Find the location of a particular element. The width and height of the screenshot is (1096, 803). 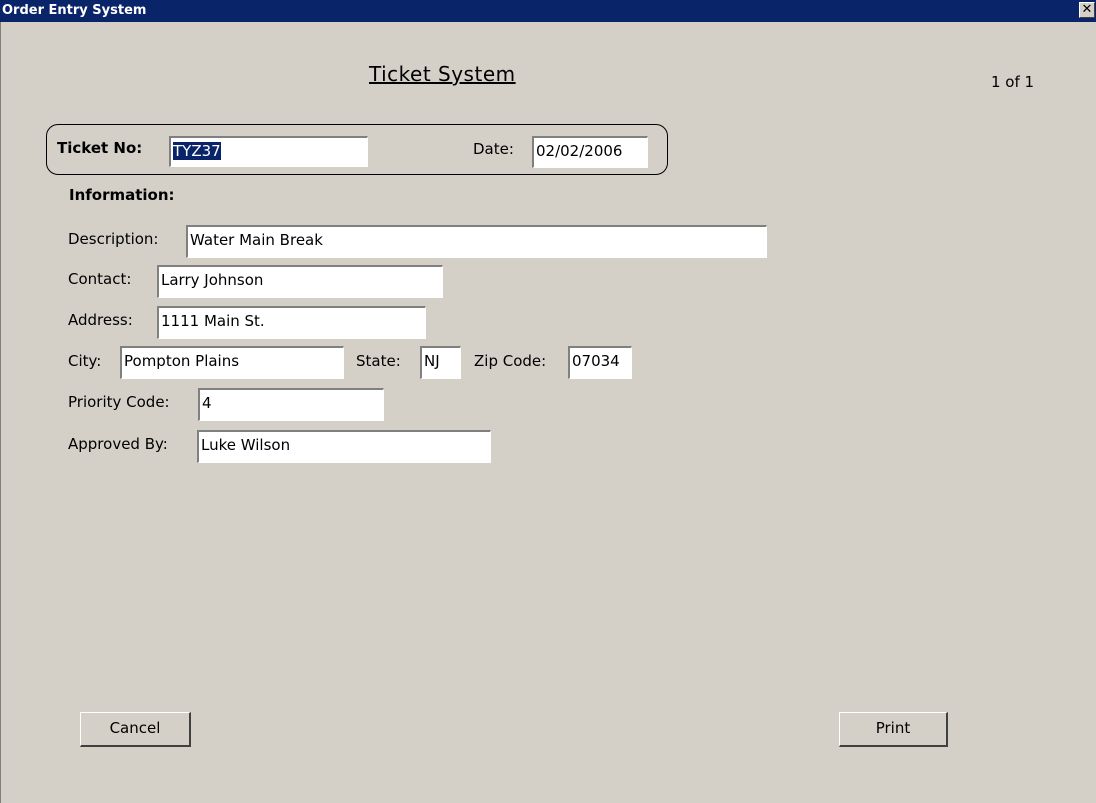

date-field: 02/02/2006 is located at coordinates (590, 152).